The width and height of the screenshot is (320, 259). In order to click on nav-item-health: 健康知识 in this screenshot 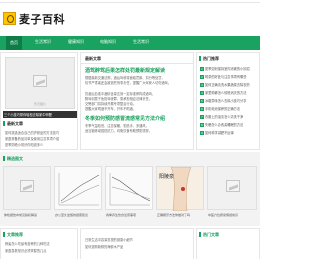, I will do `click(76, 42)`.